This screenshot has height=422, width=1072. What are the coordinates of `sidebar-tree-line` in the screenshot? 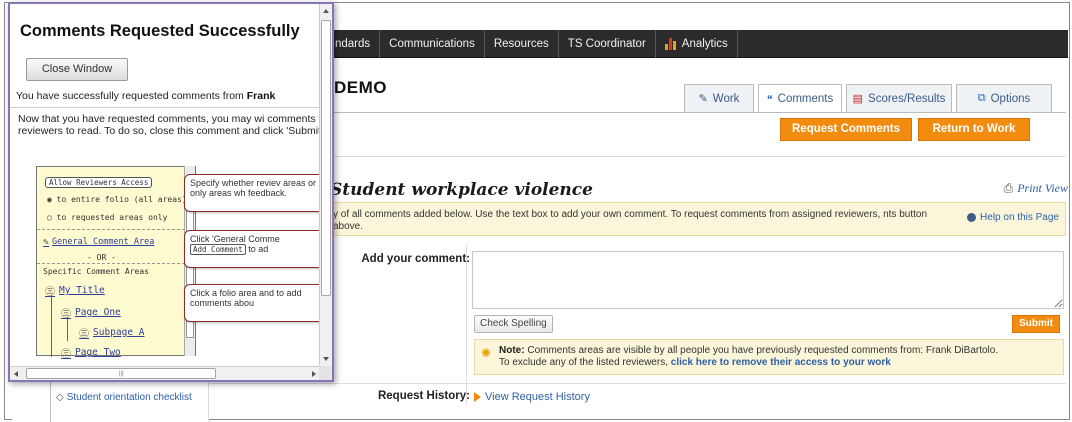 It's located at (50, 401).